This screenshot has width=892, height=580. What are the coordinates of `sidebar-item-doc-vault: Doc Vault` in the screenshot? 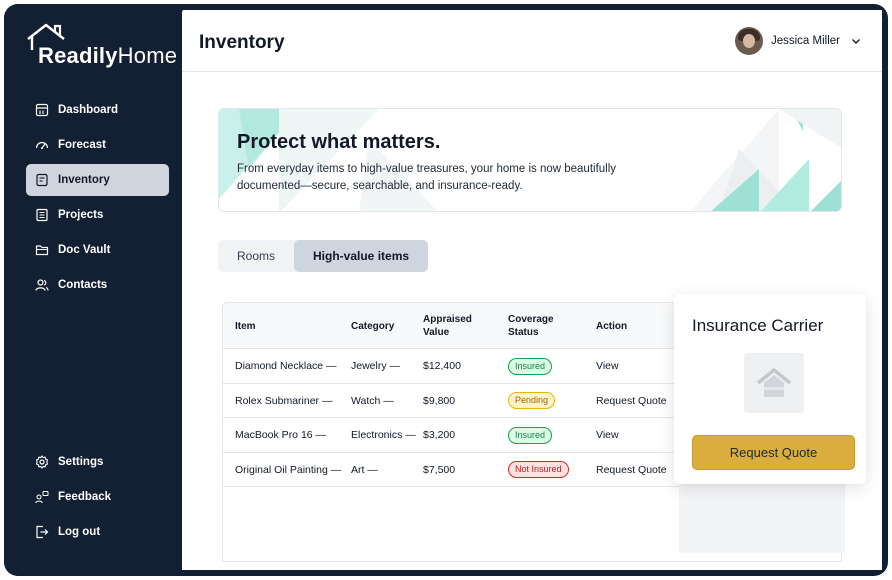 It's located at (97, 250).